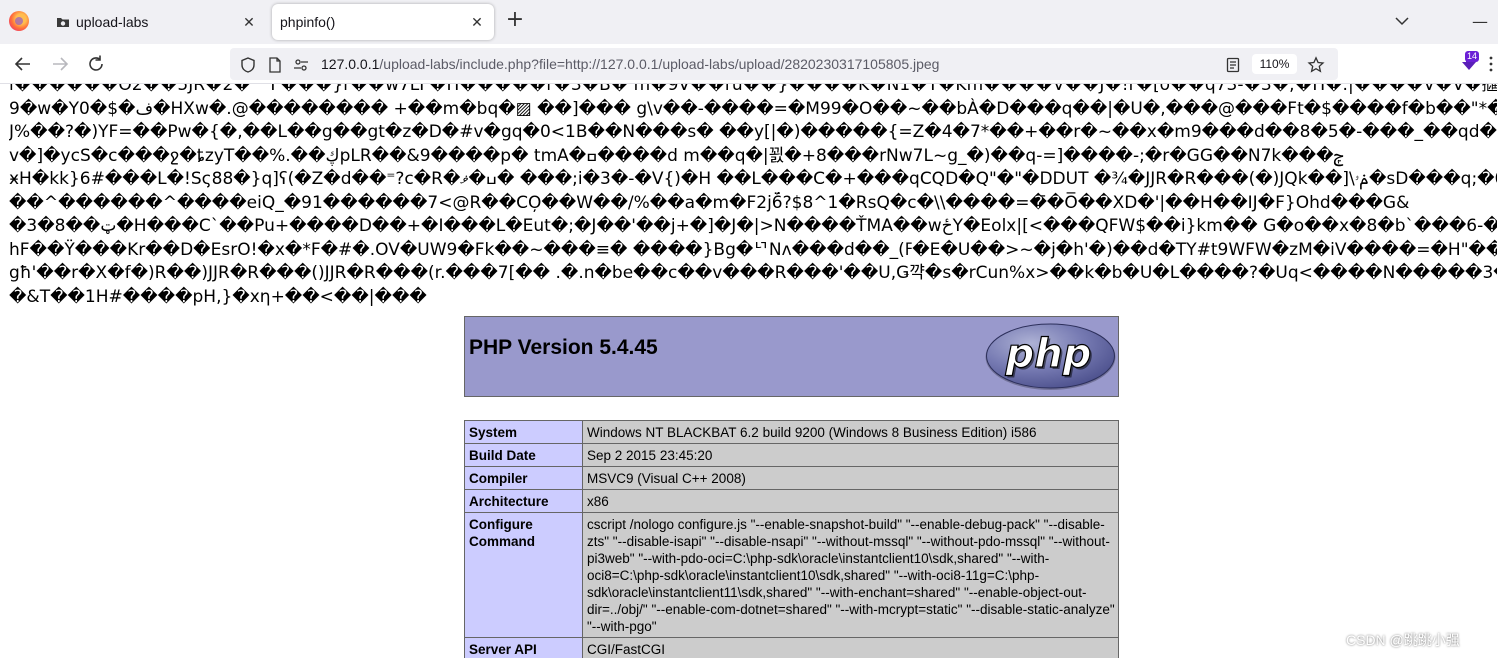 The width and height of the screenshot is (1498, 658). I want to click on more-menu-icon, so click(1491, 64).